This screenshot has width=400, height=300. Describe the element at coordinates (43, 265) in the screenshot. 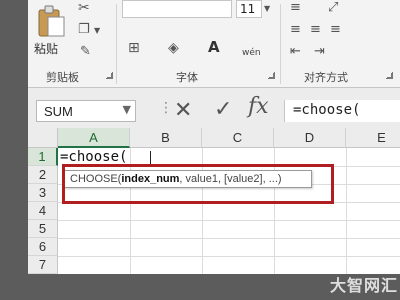

I see `row-header-7: 7` at that location.